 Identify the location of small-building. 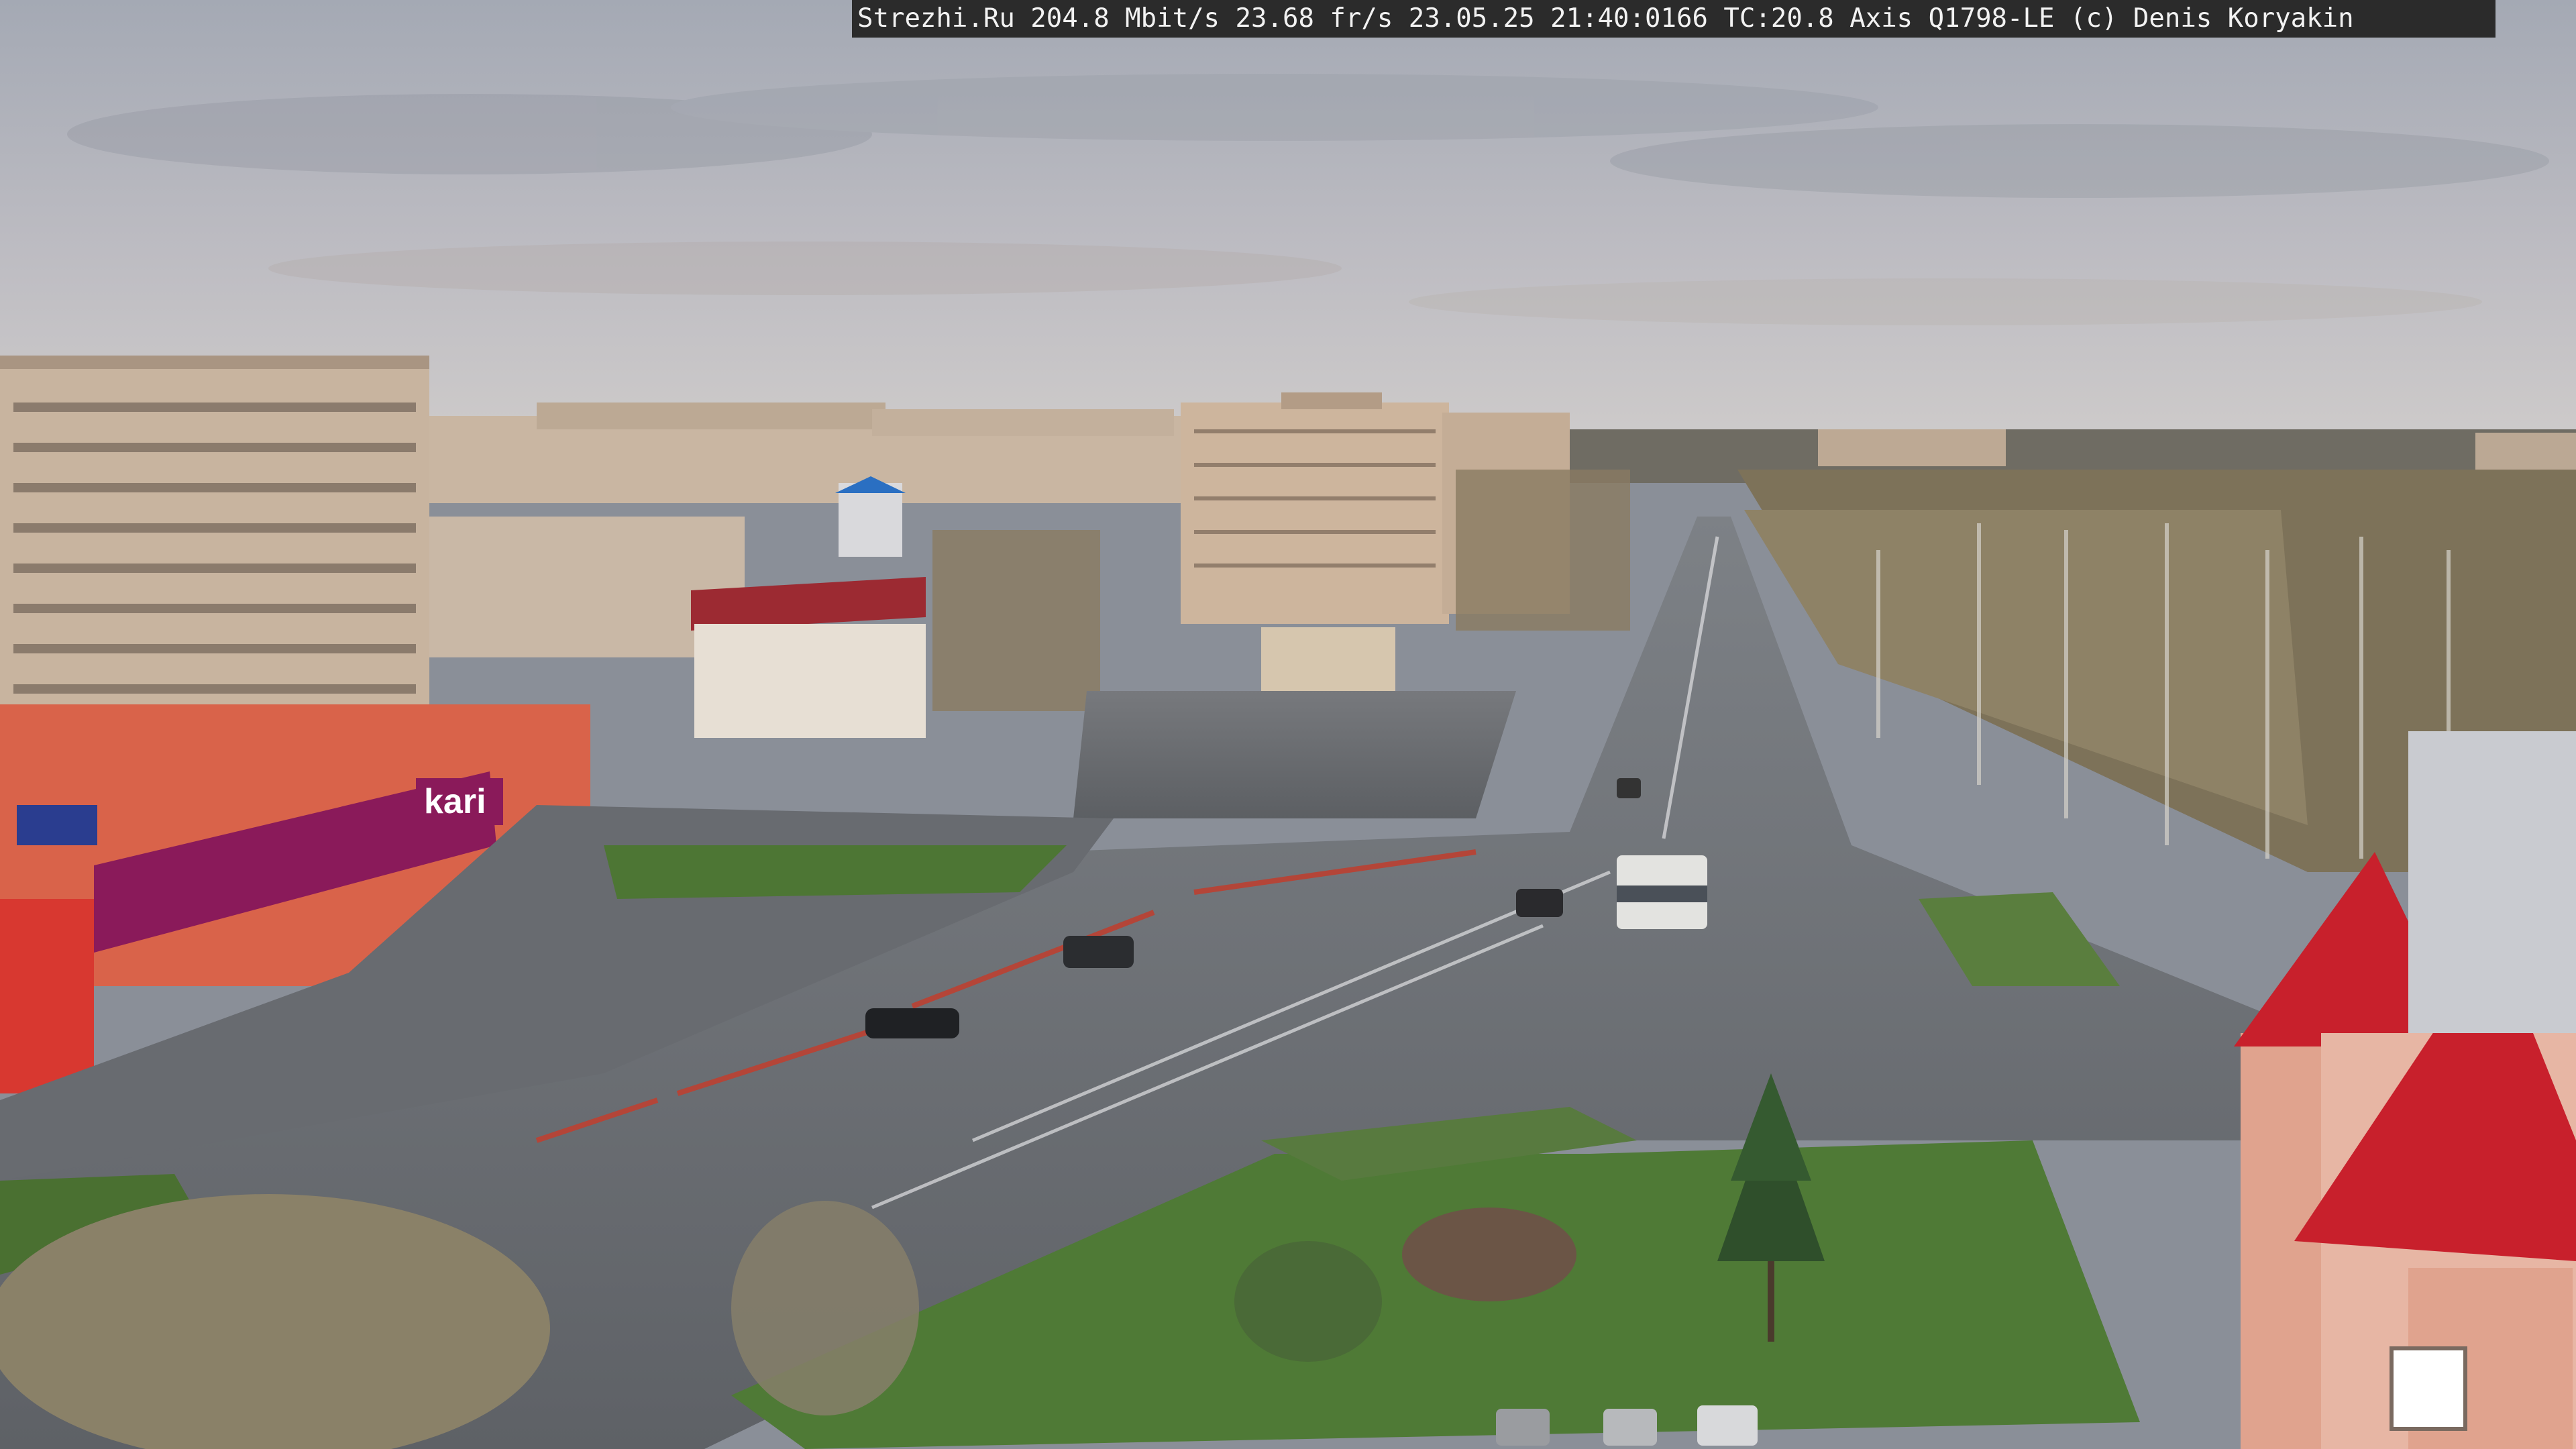
(1328, 660).